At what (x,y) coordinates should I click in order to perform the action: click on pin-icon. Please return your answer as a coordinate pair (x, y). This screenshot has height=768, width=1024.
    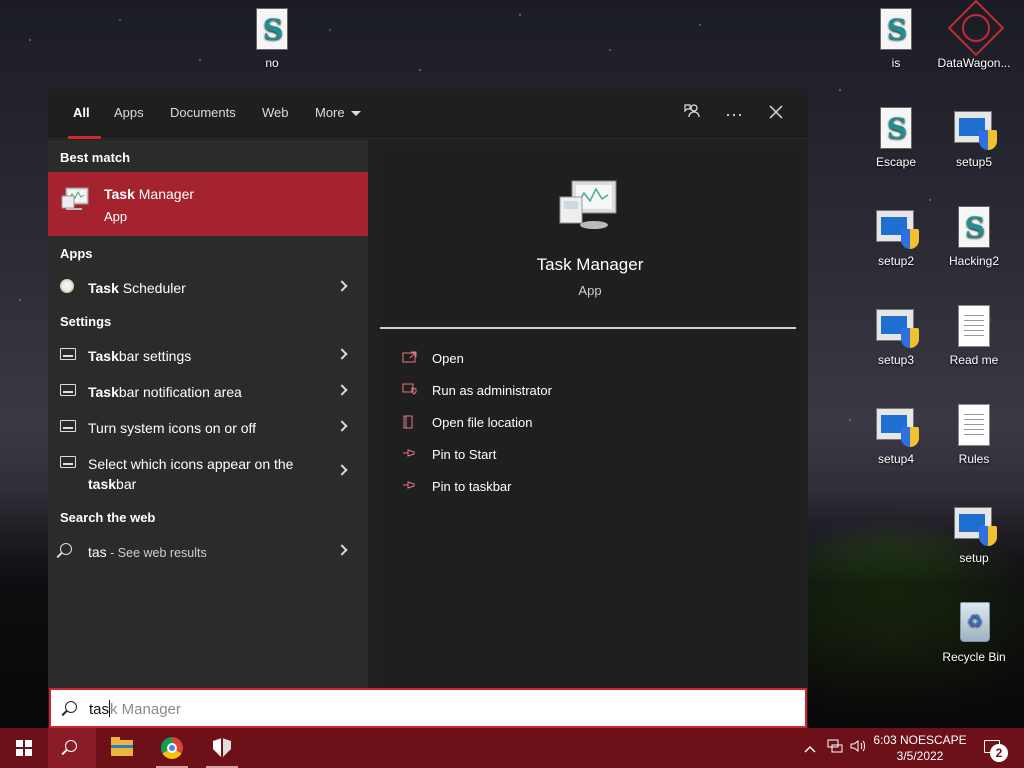
    Looking at the image, I should click on (410, 485).